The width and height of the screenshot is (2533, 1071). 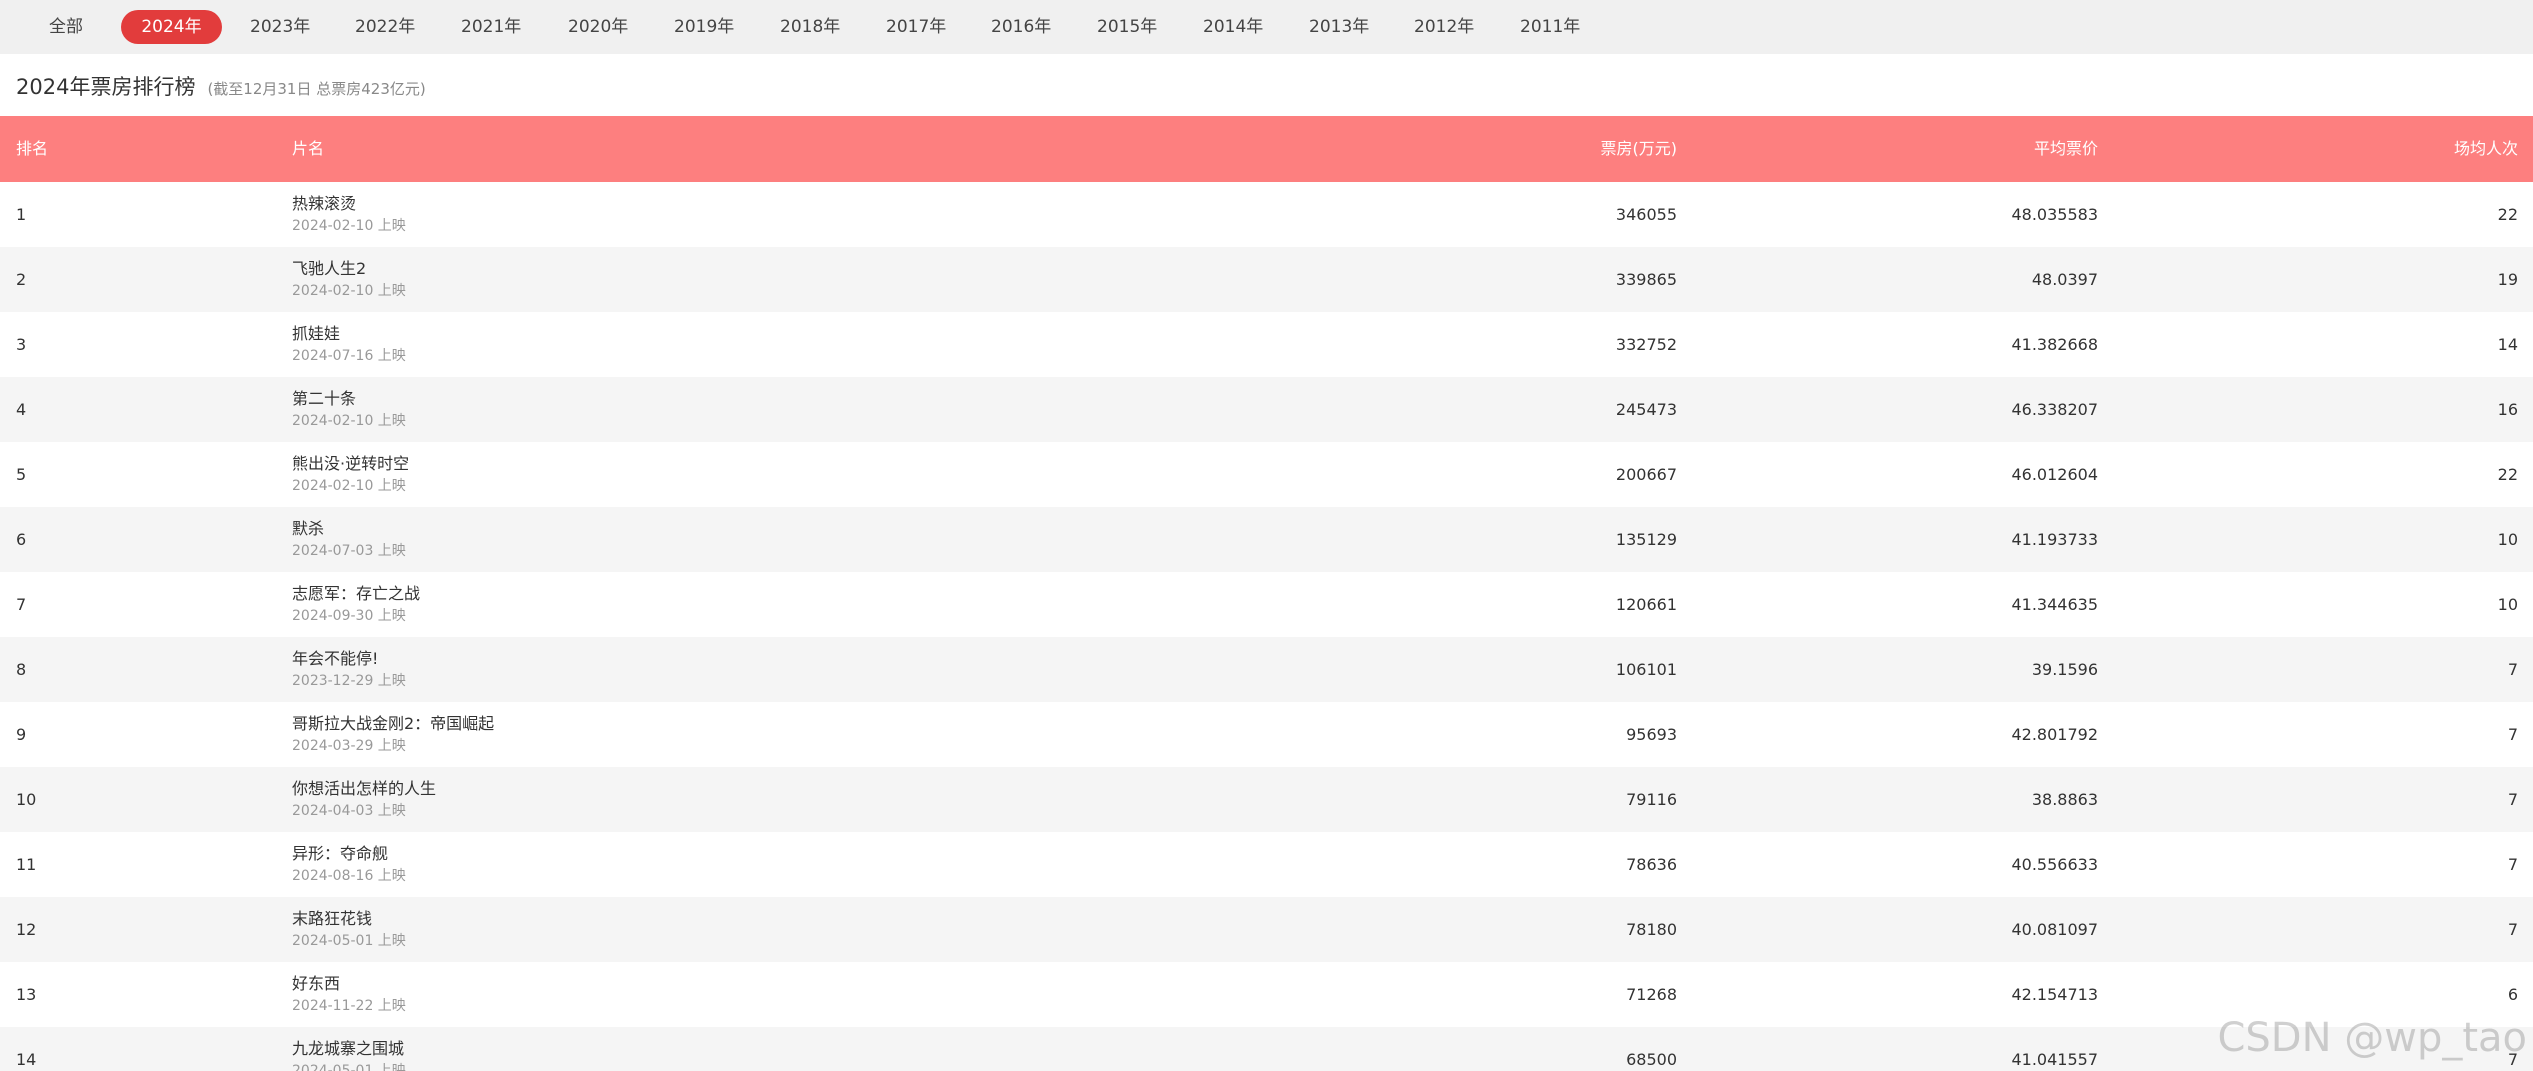 What do you see at coordinates (21, 214) in the screenshot?
I see `rank-cell: 1` at bounding box center [21, 214].